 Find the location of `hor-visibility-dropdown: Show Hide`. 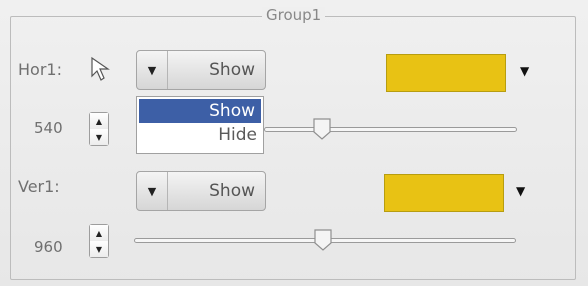

hor-visibility-dropdown: Show Hide is located at coordinates (200, 125).